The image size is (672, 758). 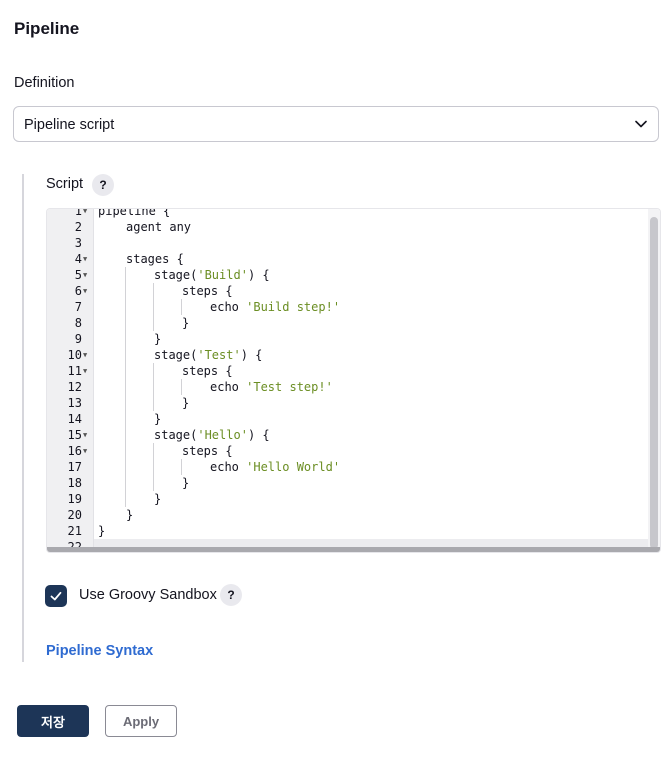 I want to click on code-text: echo 'Hello World', so click(x=275, y=467).